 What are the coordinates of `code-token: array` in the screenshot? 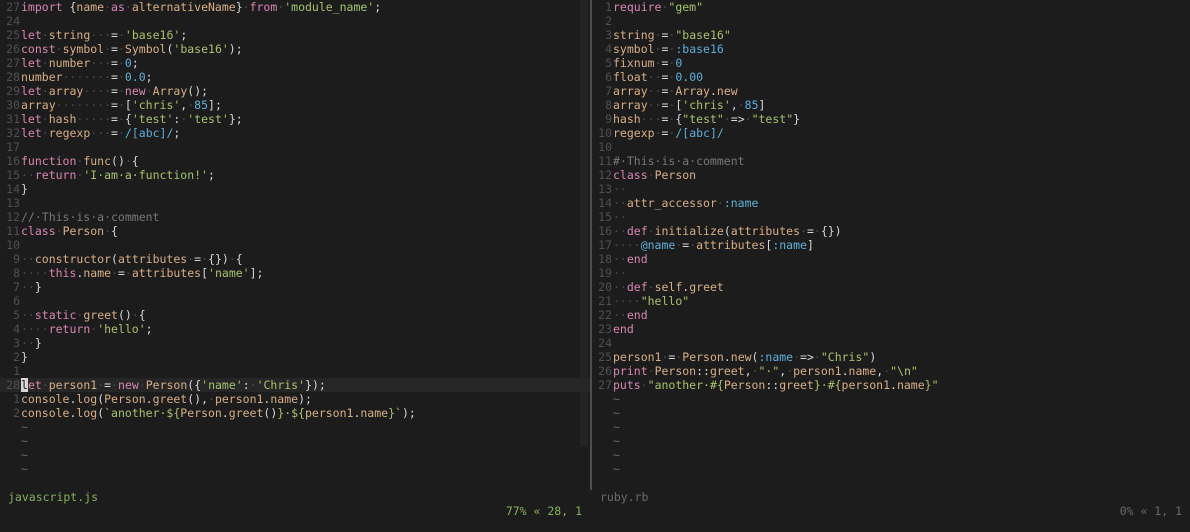 It's located at (630, 91).